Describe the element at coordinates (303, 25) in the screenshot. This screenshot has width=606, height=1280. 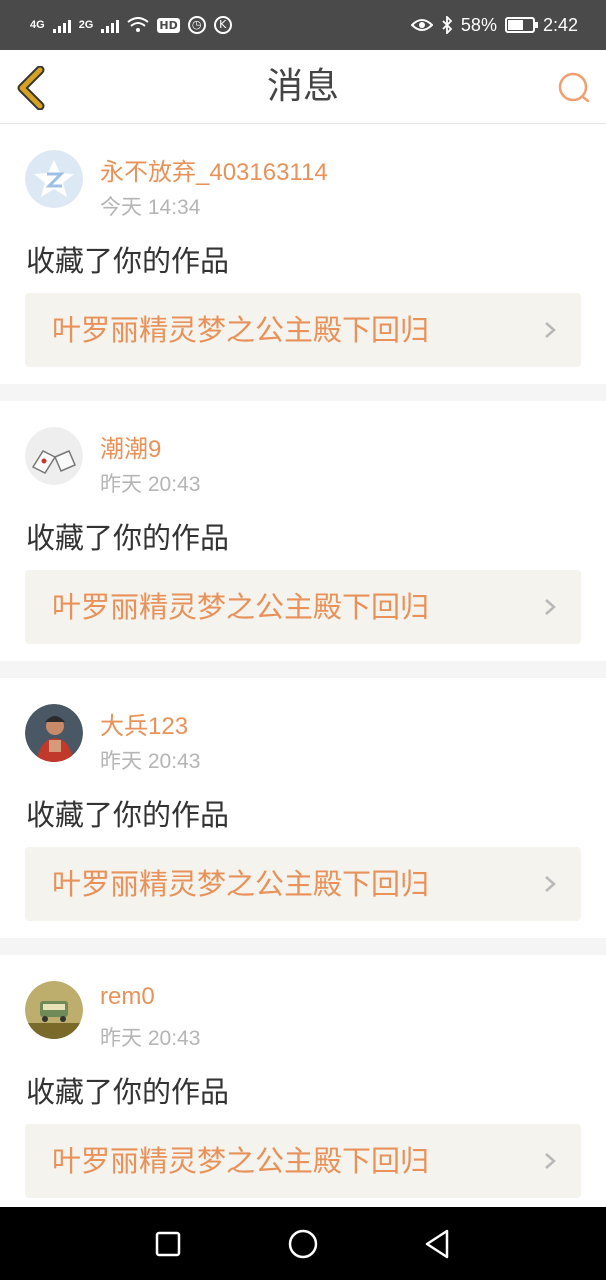
I see `status-bar: 4G 2G HD ◷ K 58% 2:42` at that location.